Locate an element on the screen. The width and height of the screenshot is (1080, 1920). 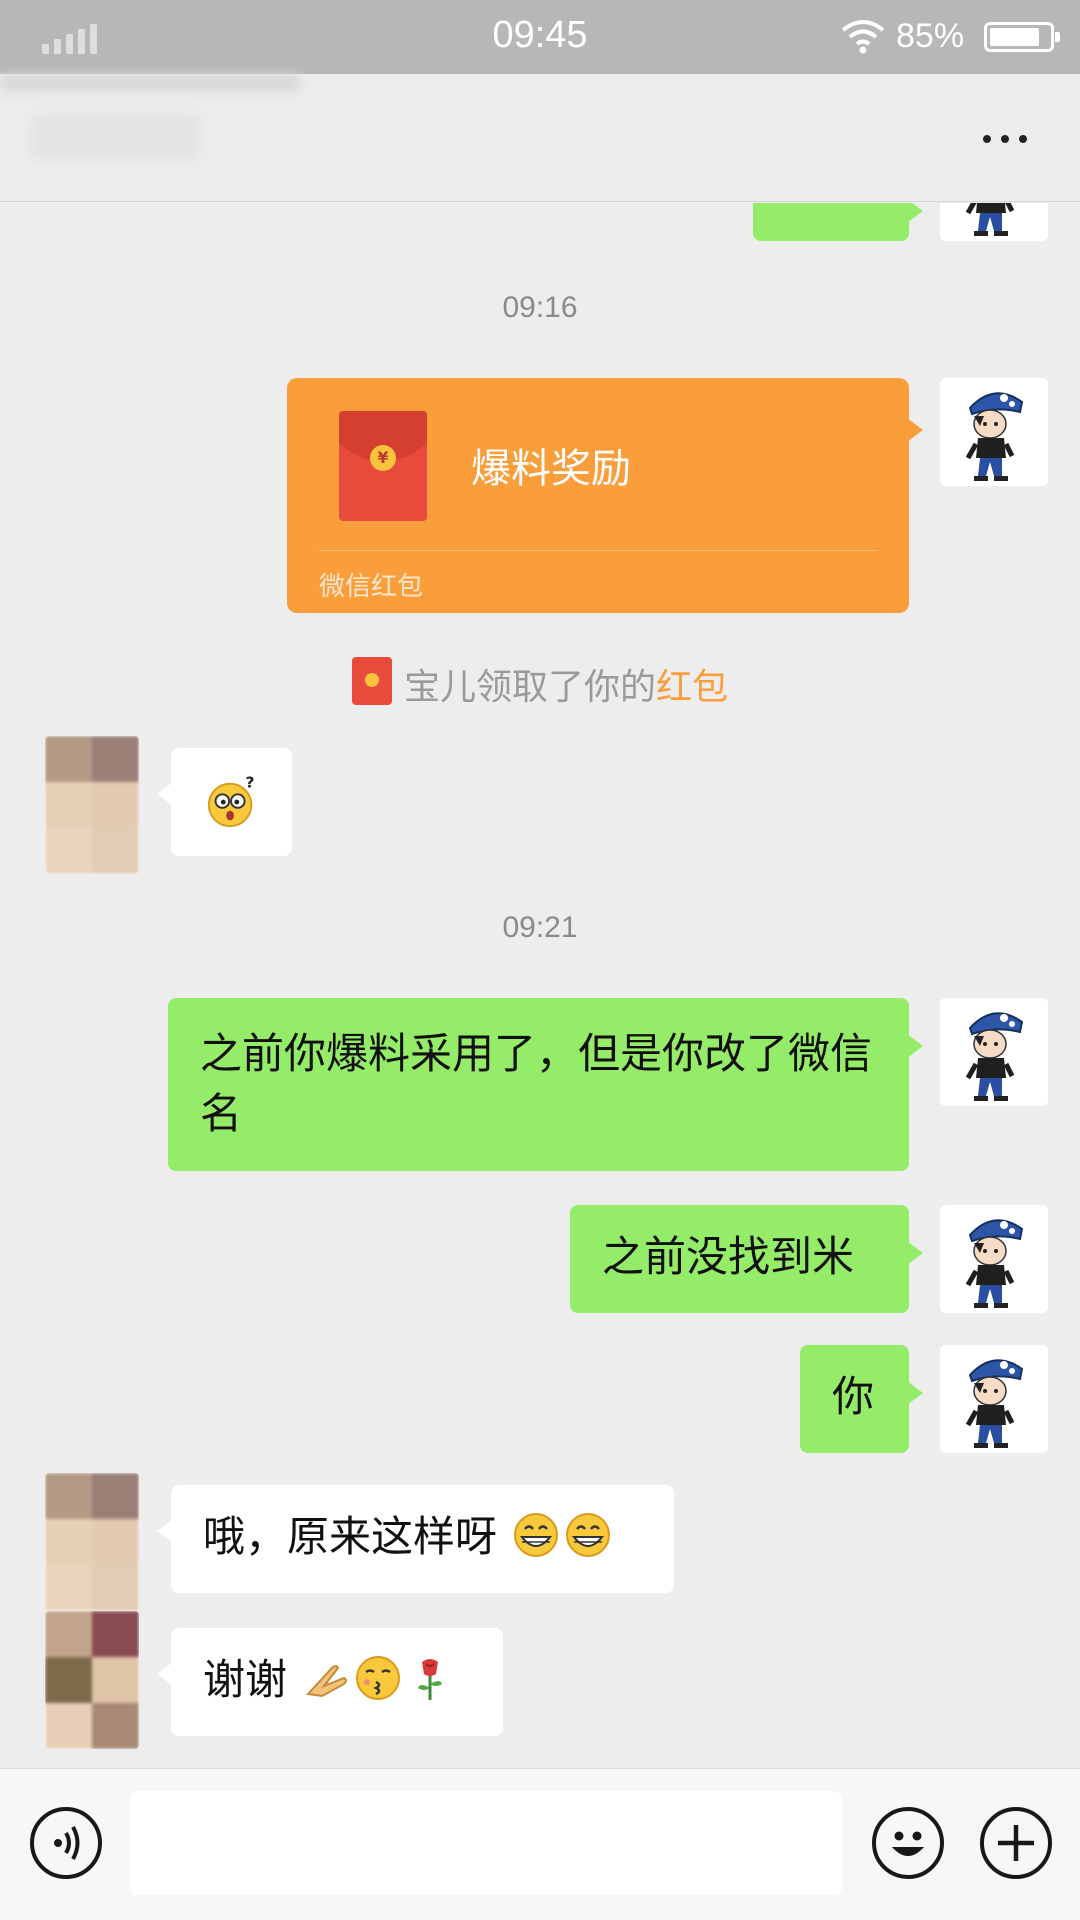
wifi-icon is located at coordinates (863, 37).